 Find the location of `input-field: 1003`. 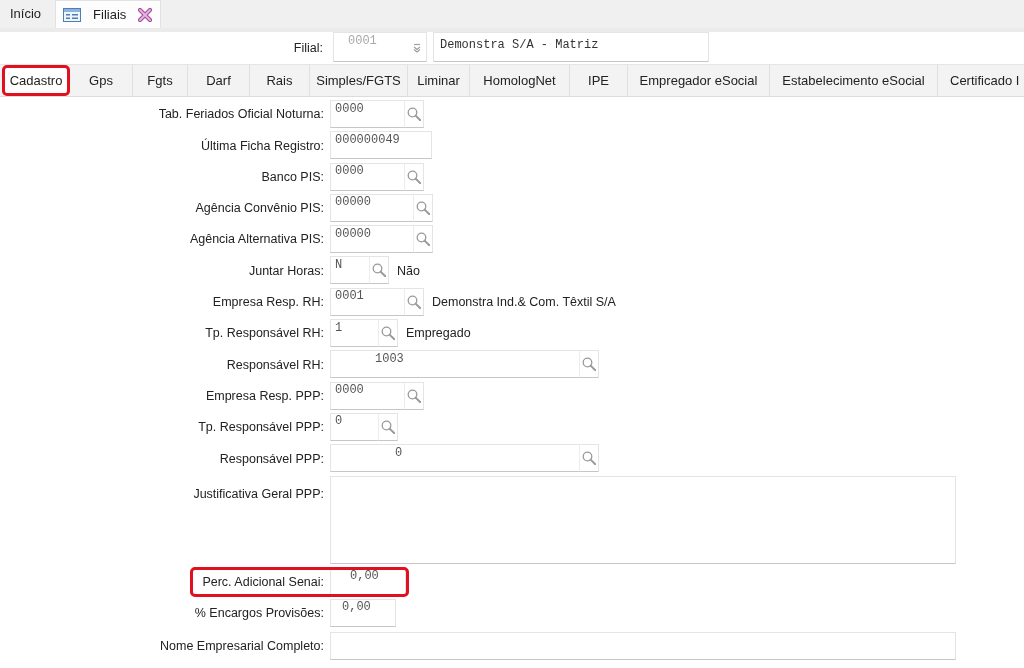

input-field: 1003 is located at coordinates (454, 364).